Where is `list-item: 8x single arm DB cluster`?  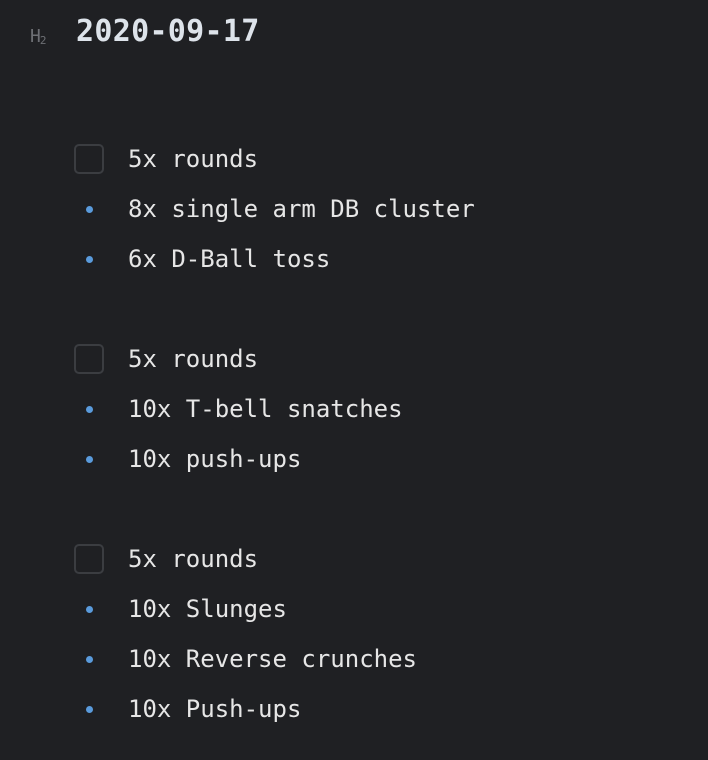
list-item: 8x single arm DB cluster is located at coordinates (354, 219).